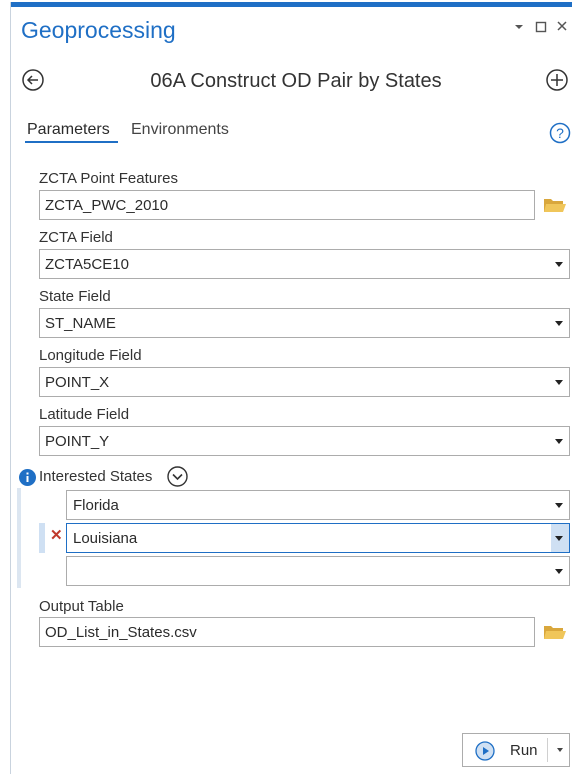  What do you see at coordinates (304, 382) in the screenshot?
I see `longitude-field-select: POINT_X` at bounding box center [304, 382].